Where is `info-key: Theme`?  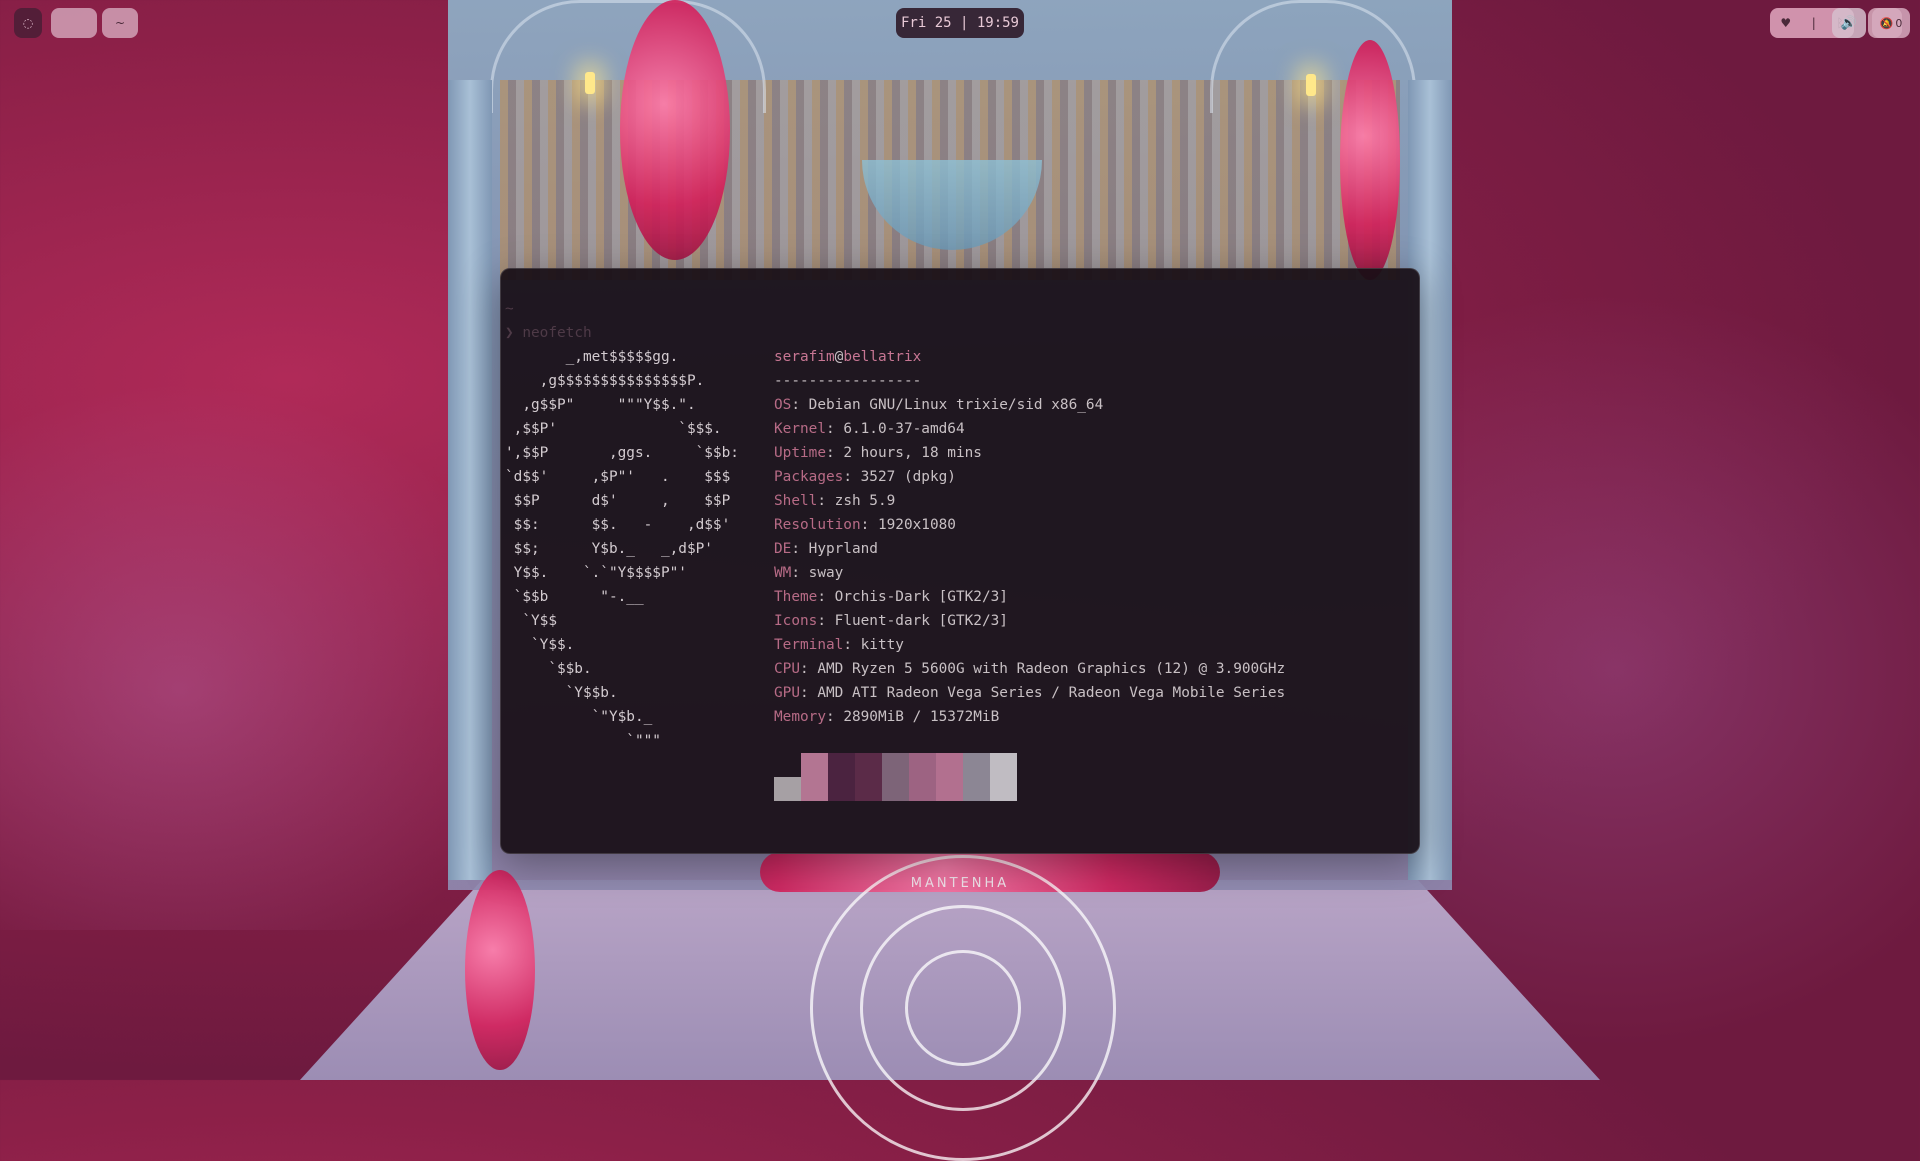 info-key: Theme is located at coordinates (796, 597).